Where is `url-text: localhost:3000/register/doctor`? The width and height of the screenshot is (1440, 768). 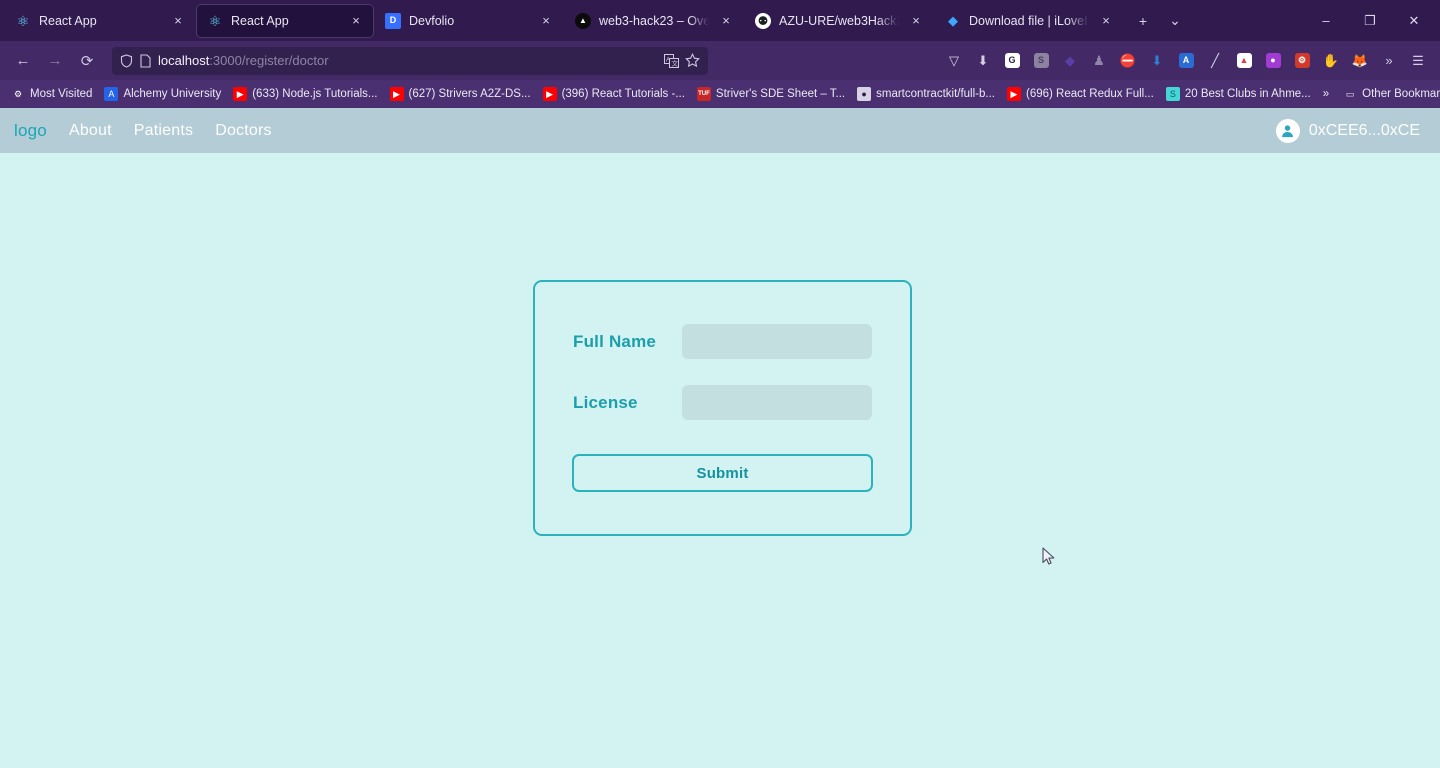 url-text: localhost:3000/register/doctor is located at coordinates (407, 60).